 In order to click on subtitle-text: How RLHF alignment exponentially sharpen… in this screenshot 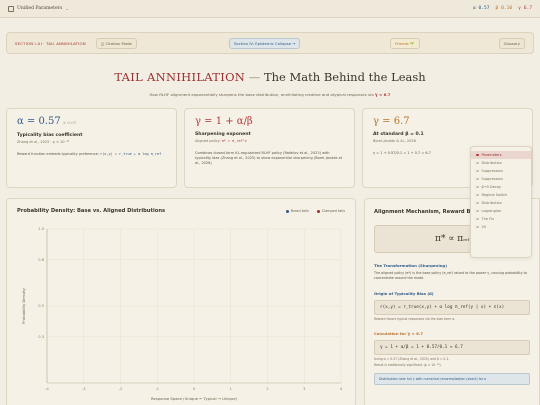, I will do `click(262, 94)`.